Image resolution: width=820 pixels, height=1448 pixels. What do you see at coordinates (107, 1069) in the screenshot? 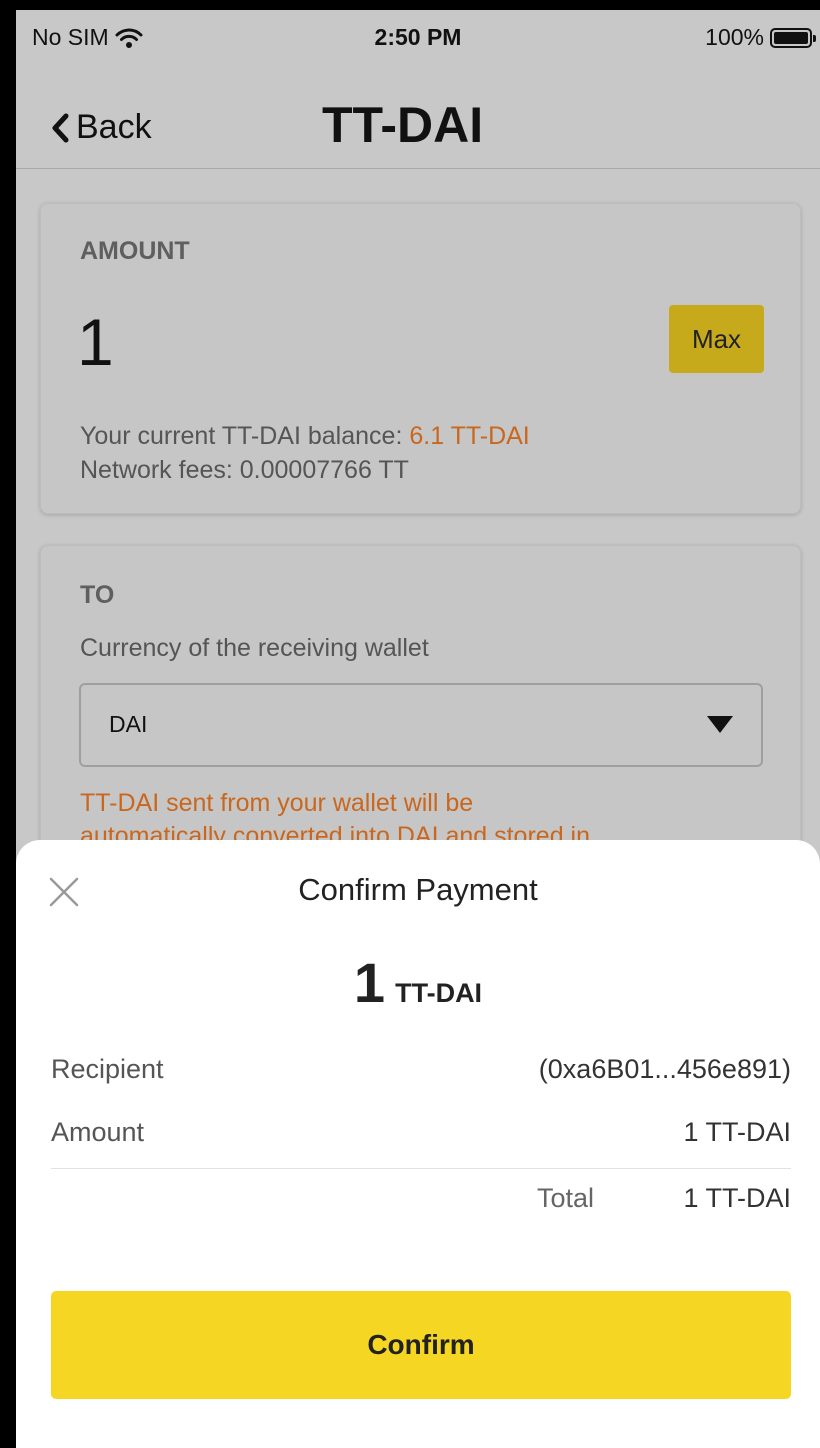
I see `recipient-label: Recipient` at bounding box center [107, 1069].